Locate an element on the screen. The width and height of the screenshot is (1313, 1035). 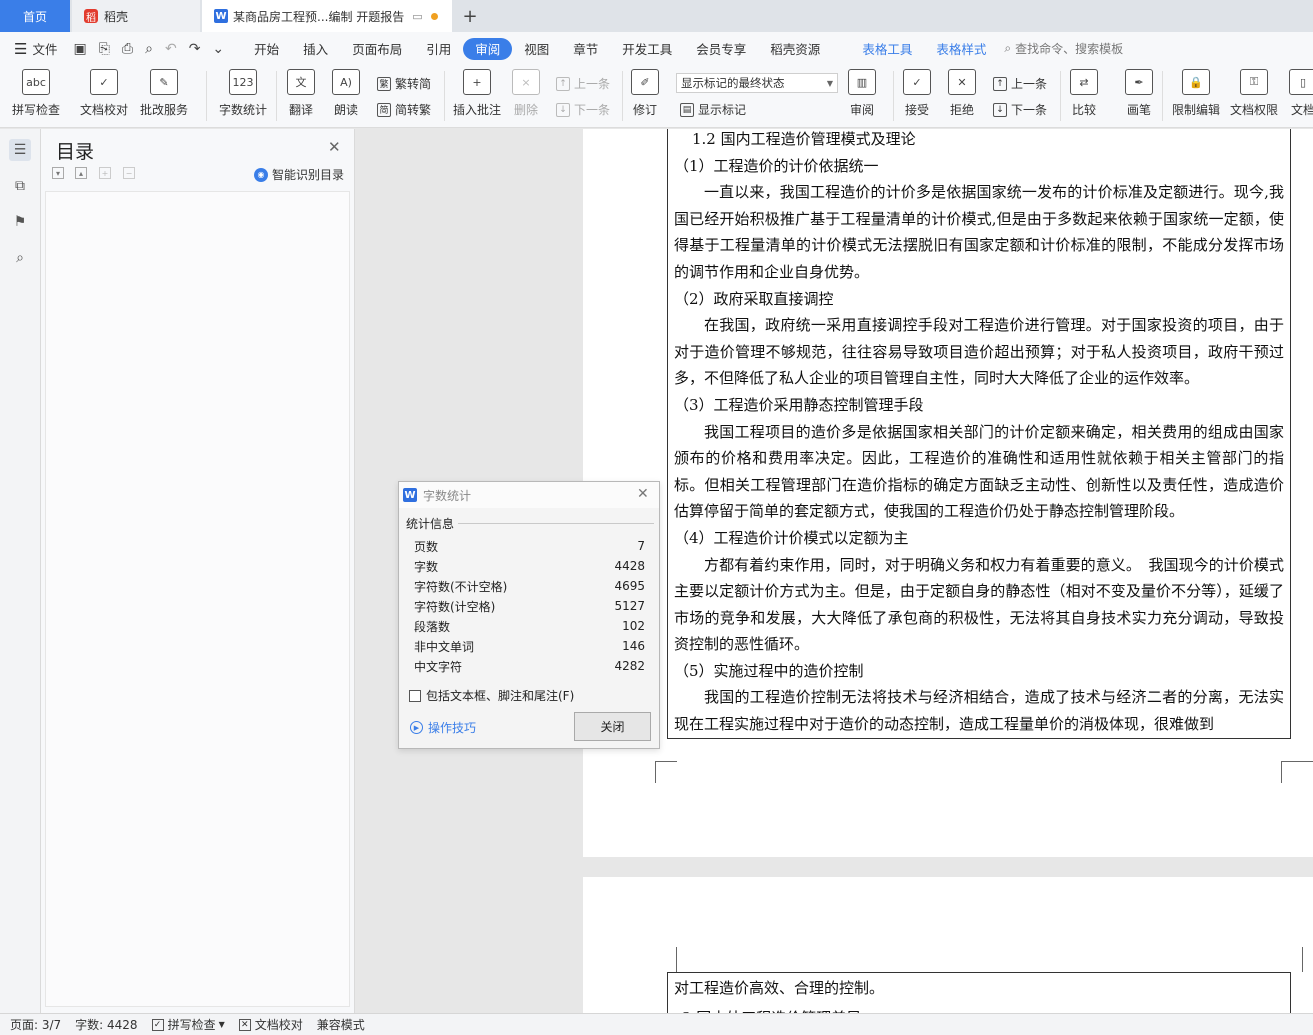
compare-button: ⇄ 比较 is located at coordinates (1084, 93).